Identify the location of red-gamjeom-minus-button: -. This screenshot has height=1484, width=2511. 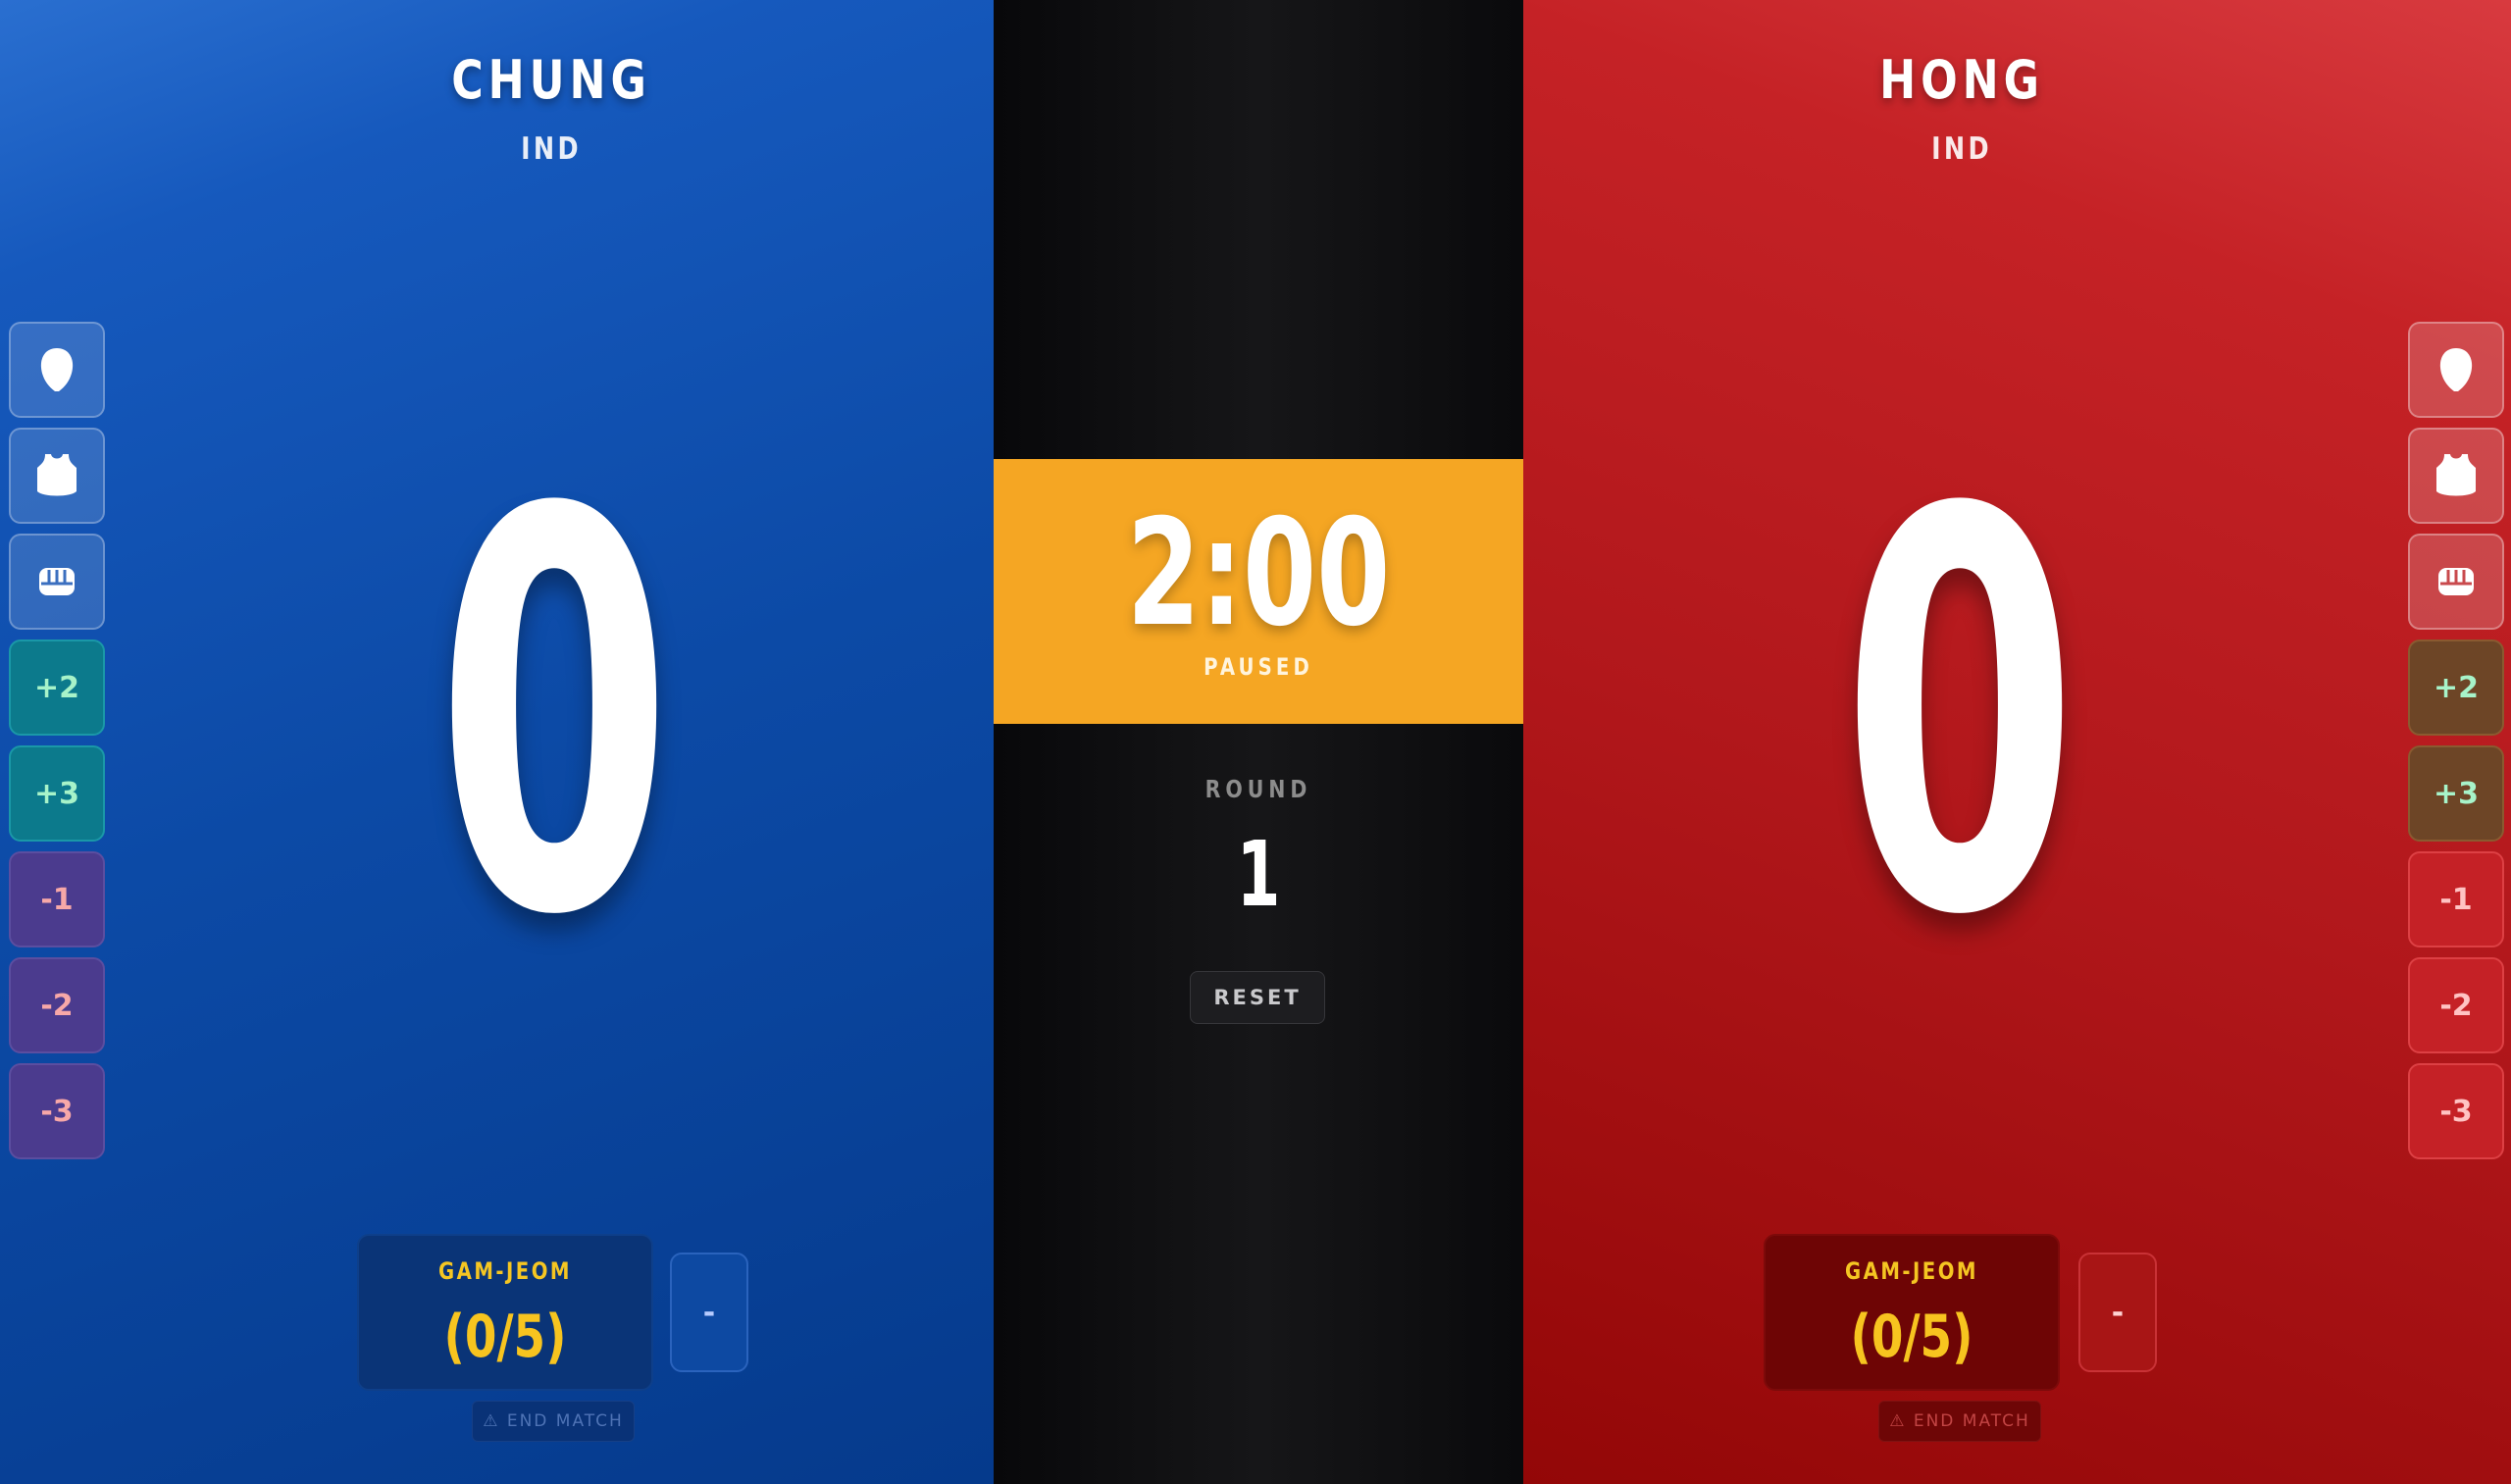
(2117, 1313).